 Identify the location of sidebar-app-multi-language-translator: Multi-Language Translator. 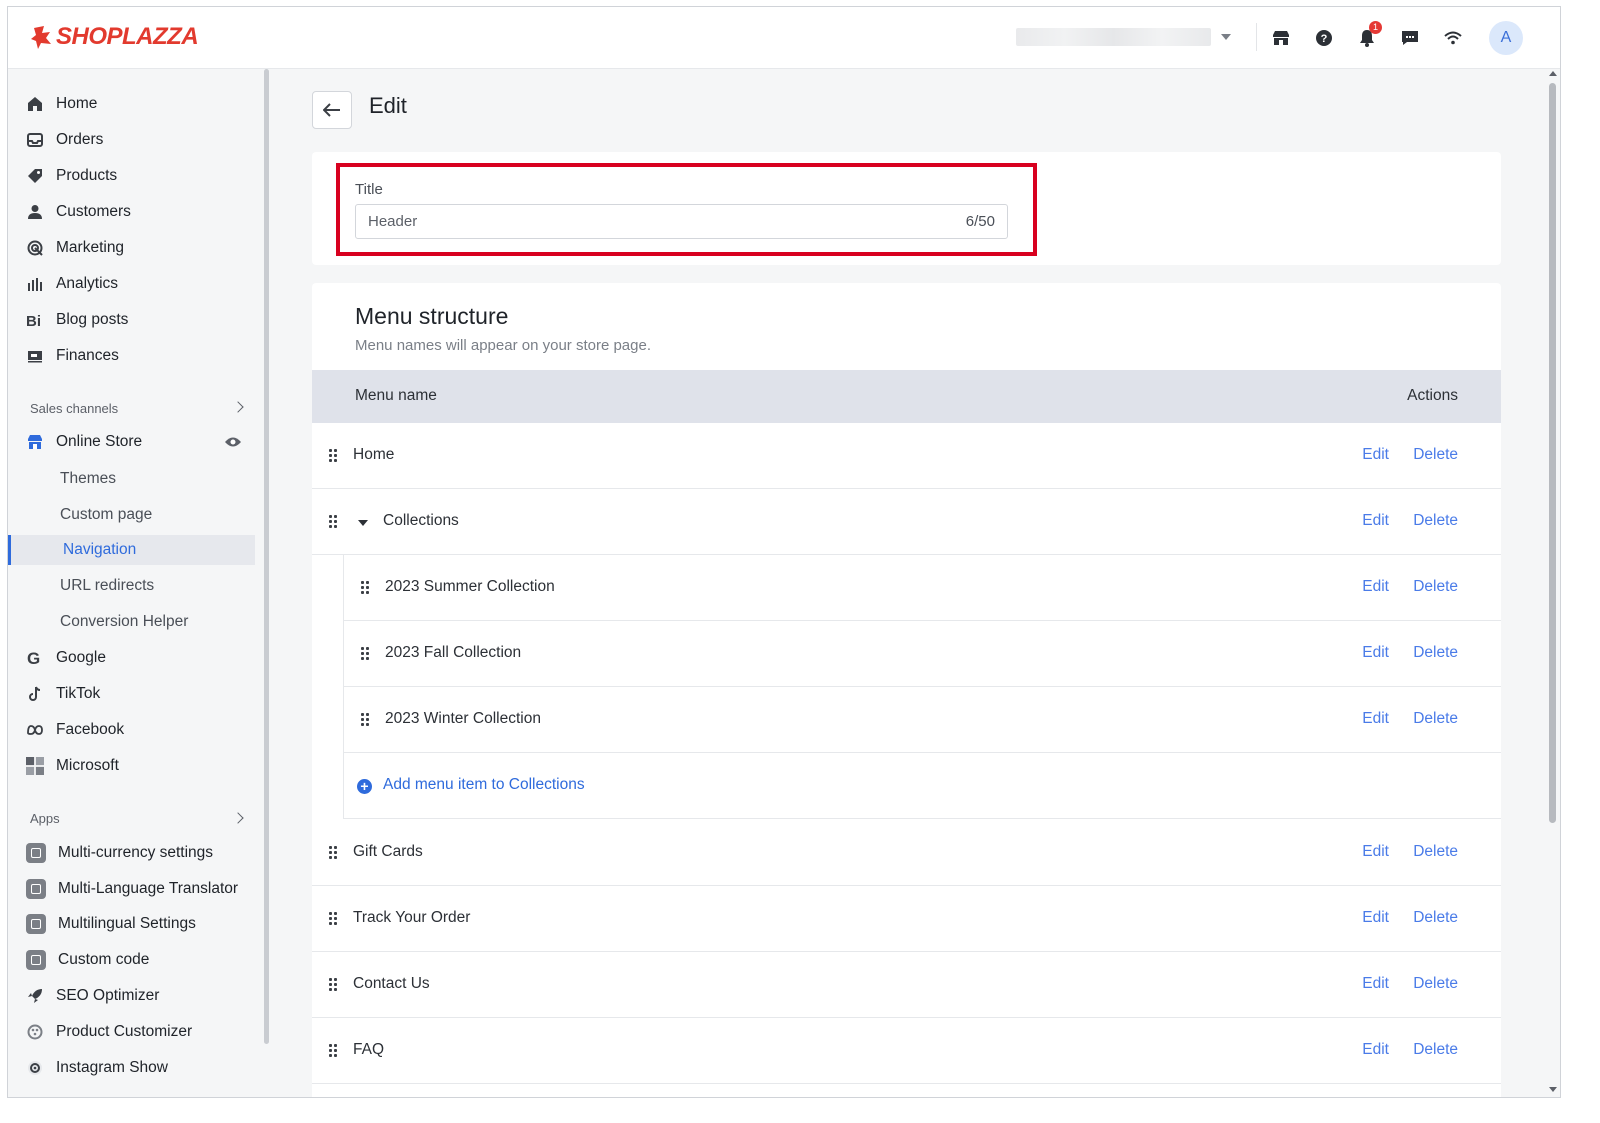
(132, 889).